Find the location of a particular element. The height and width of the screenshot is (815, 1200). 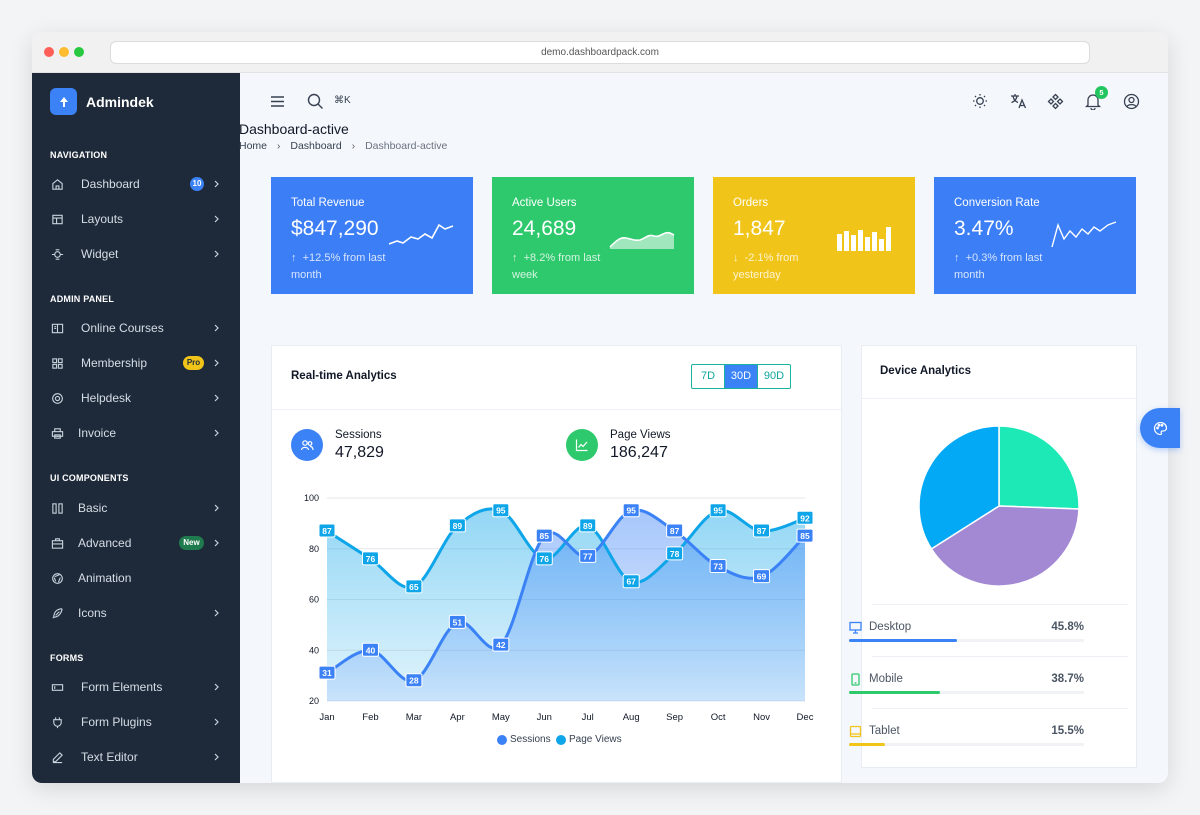

stat-change: ↑ +12.5% from last month is located at coordinates (338, 266).